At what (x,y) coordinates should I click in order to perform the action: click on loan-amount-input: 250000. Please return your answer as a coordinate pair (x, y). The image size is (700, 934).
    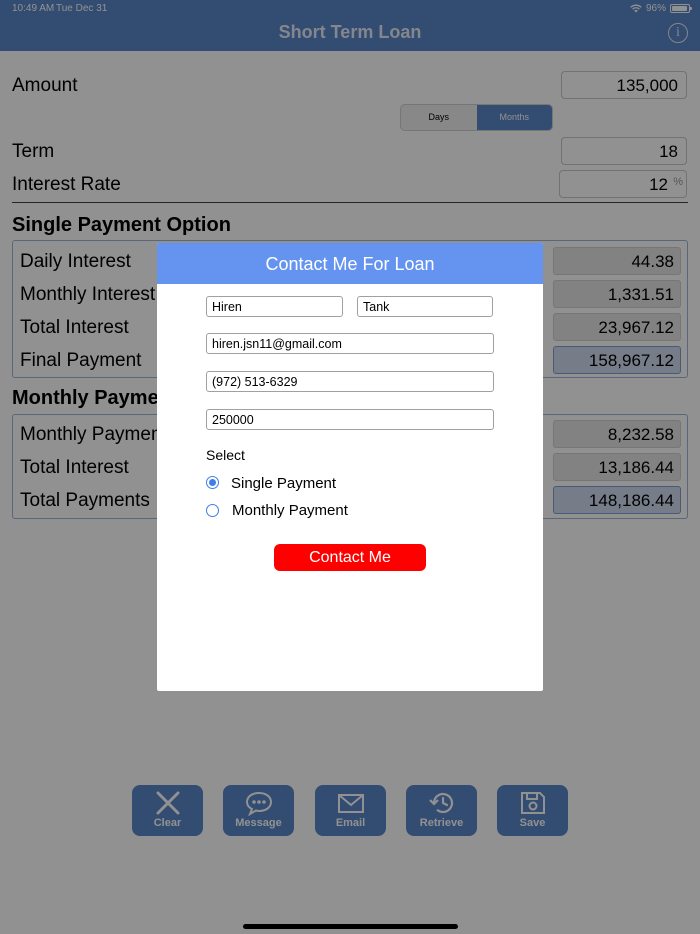
    Looking at the image, I should click on (350, 419).